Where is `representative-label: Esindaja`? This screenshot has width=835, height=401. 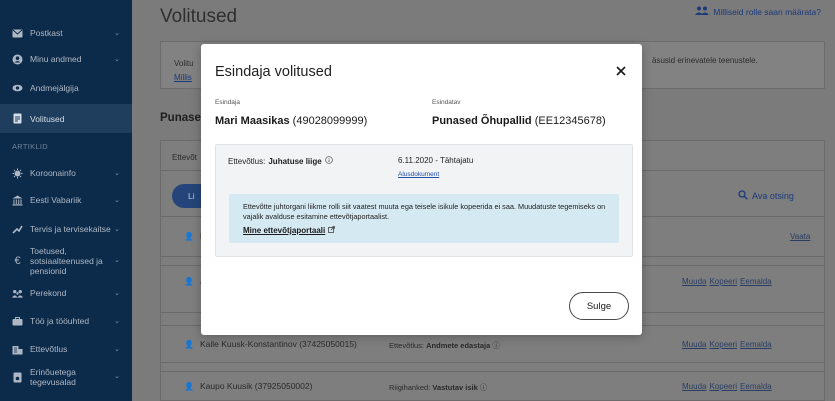
representative-label: Esindaja is located at coordinates (227, 102).